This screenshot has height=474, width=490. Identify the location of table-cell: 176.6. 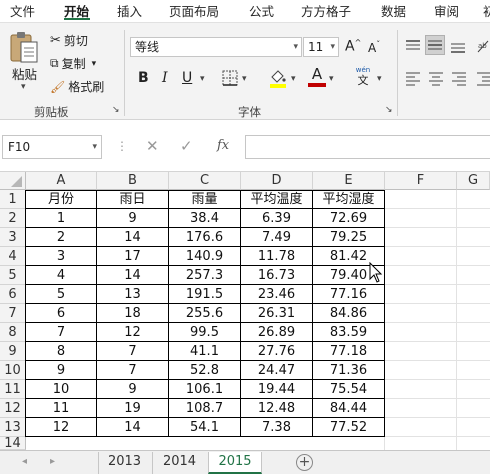
(204, 237).